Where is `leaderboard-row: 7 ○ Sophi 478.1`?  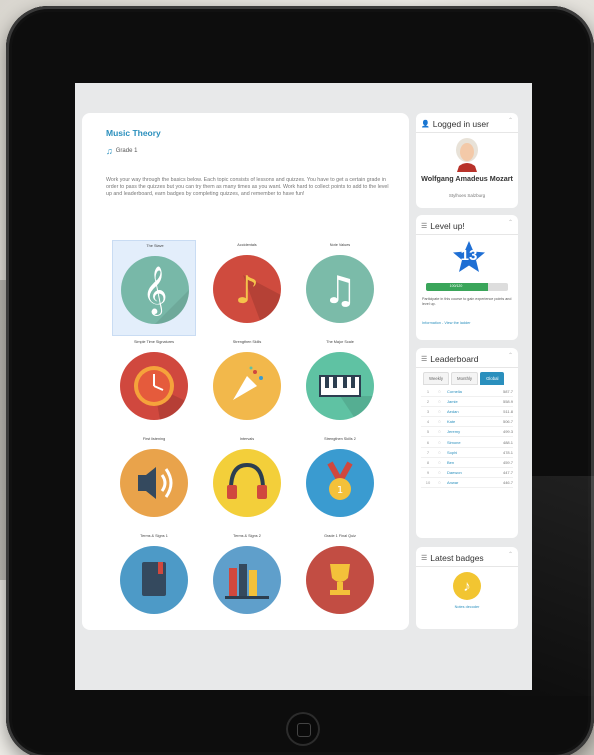
leaderboard-row: 7 ○ Sophi 478.1 is located at coordinates (467, 453).